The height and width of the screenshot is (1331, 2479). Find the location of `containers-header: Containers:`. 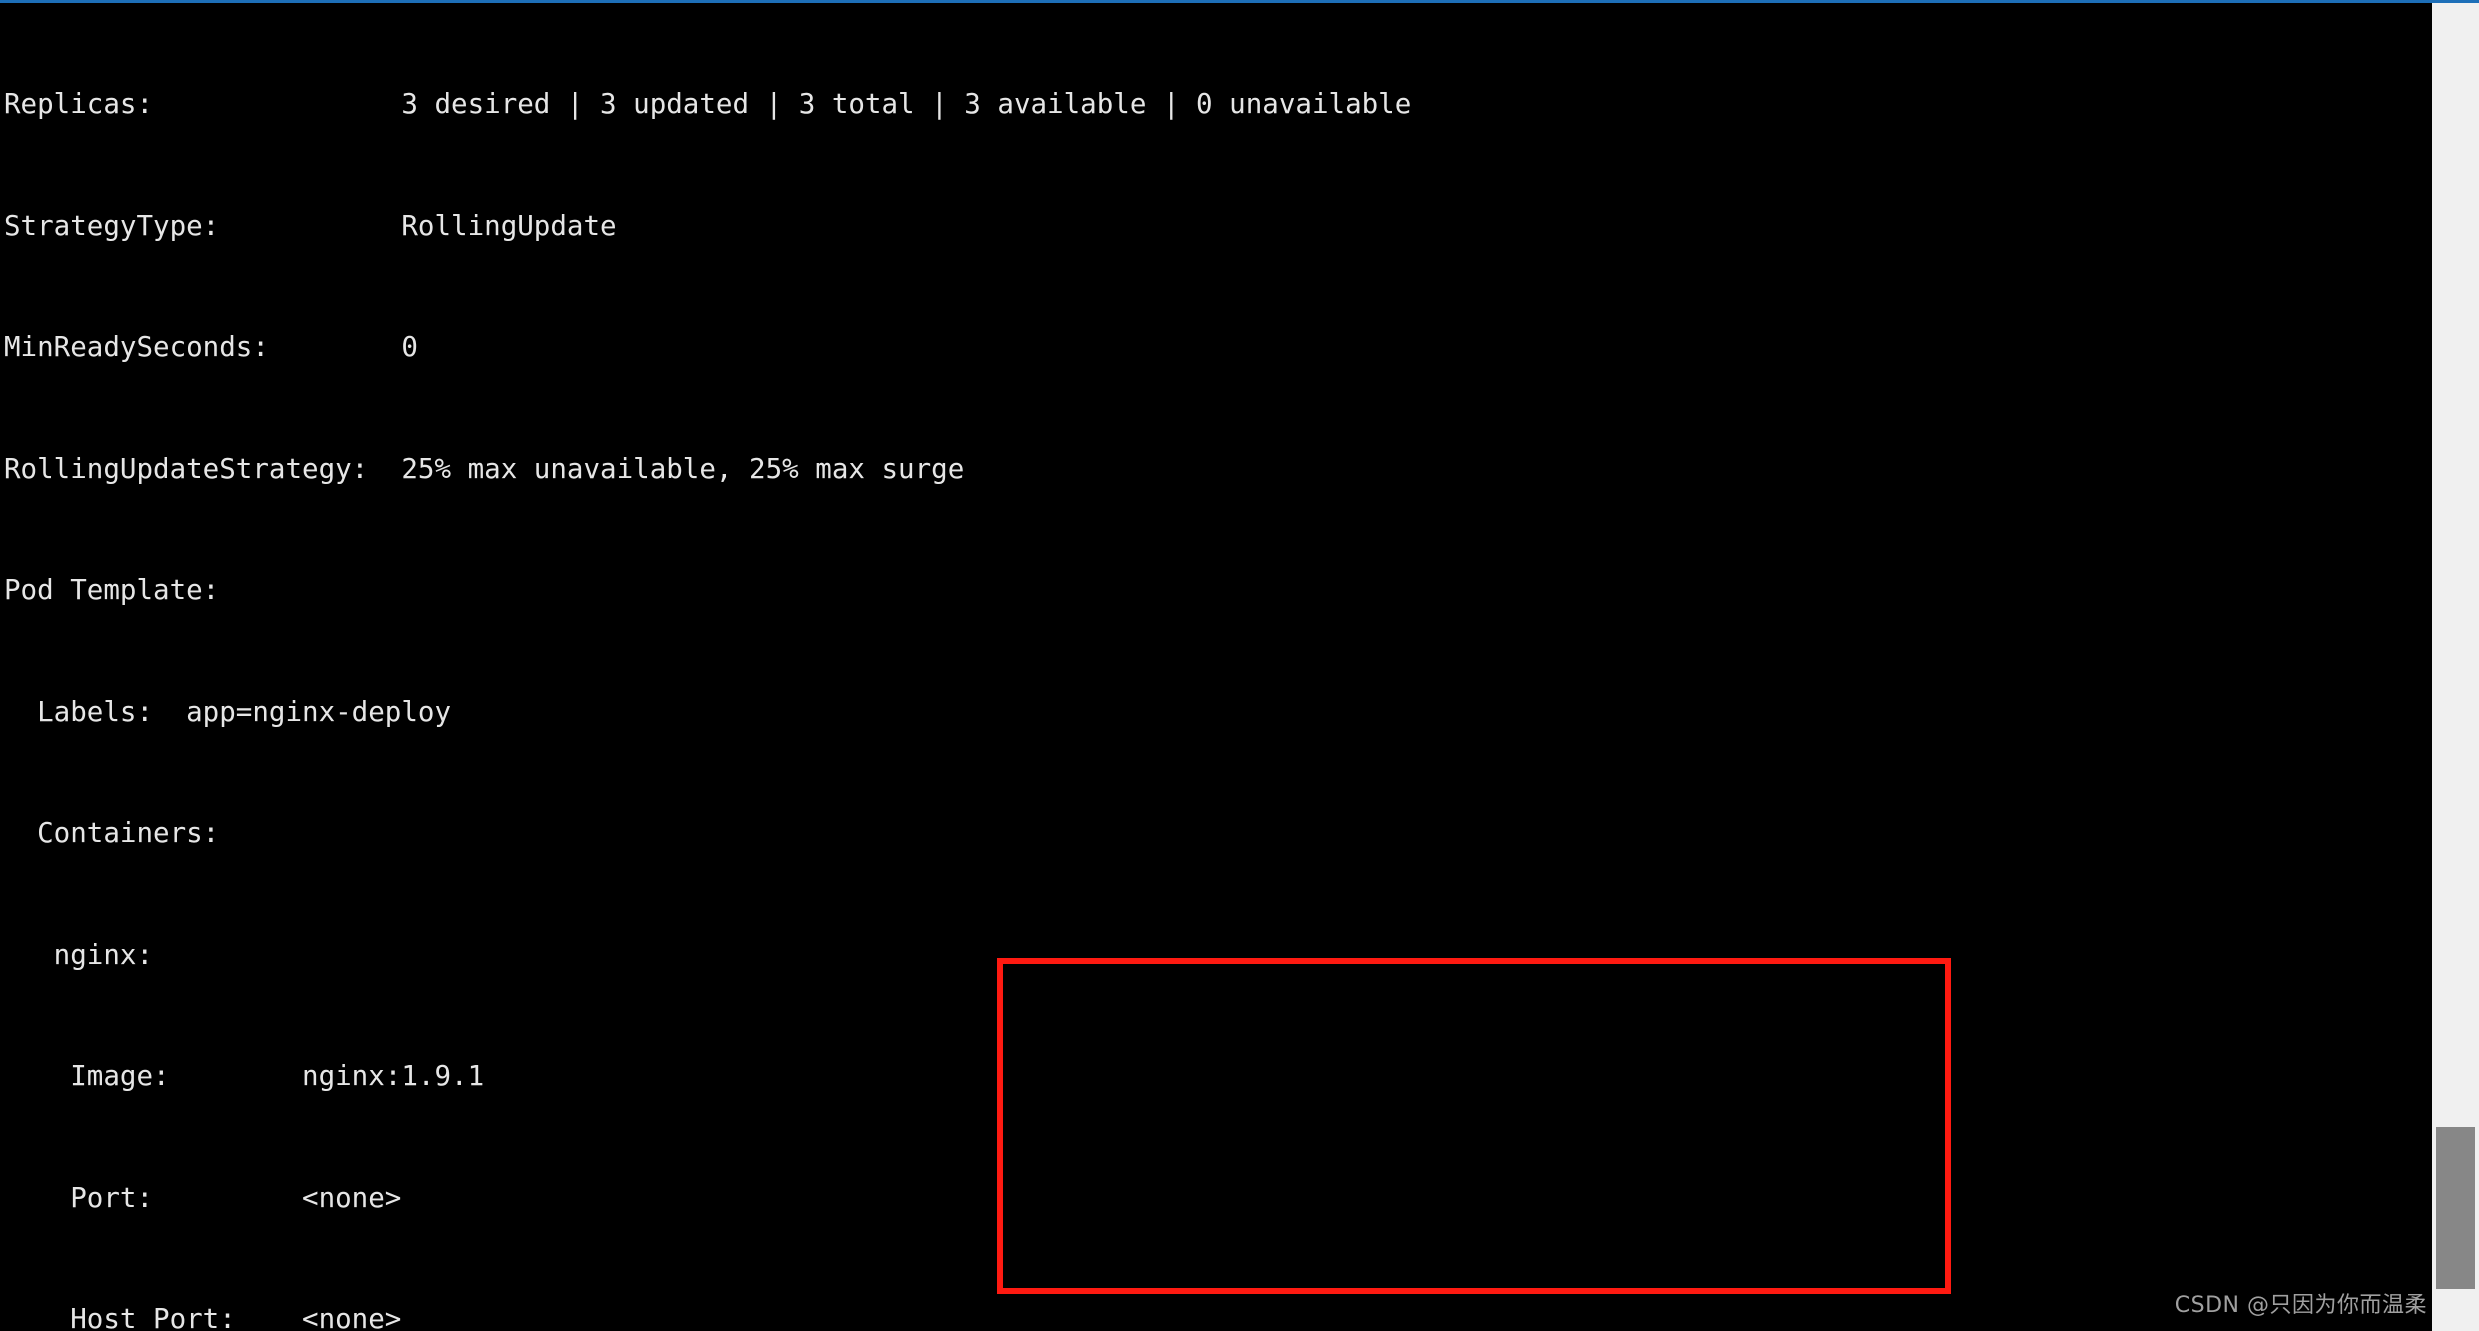

containers-header: Containers: is located at coordinates (112, 833).